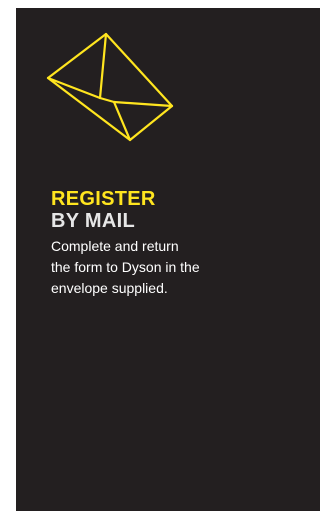 This screenshot has height=511, width=336. Describe the element at coordinates (93, 221) in the screenshot. I see `heading-by-mail: BY MAIL` at that location.